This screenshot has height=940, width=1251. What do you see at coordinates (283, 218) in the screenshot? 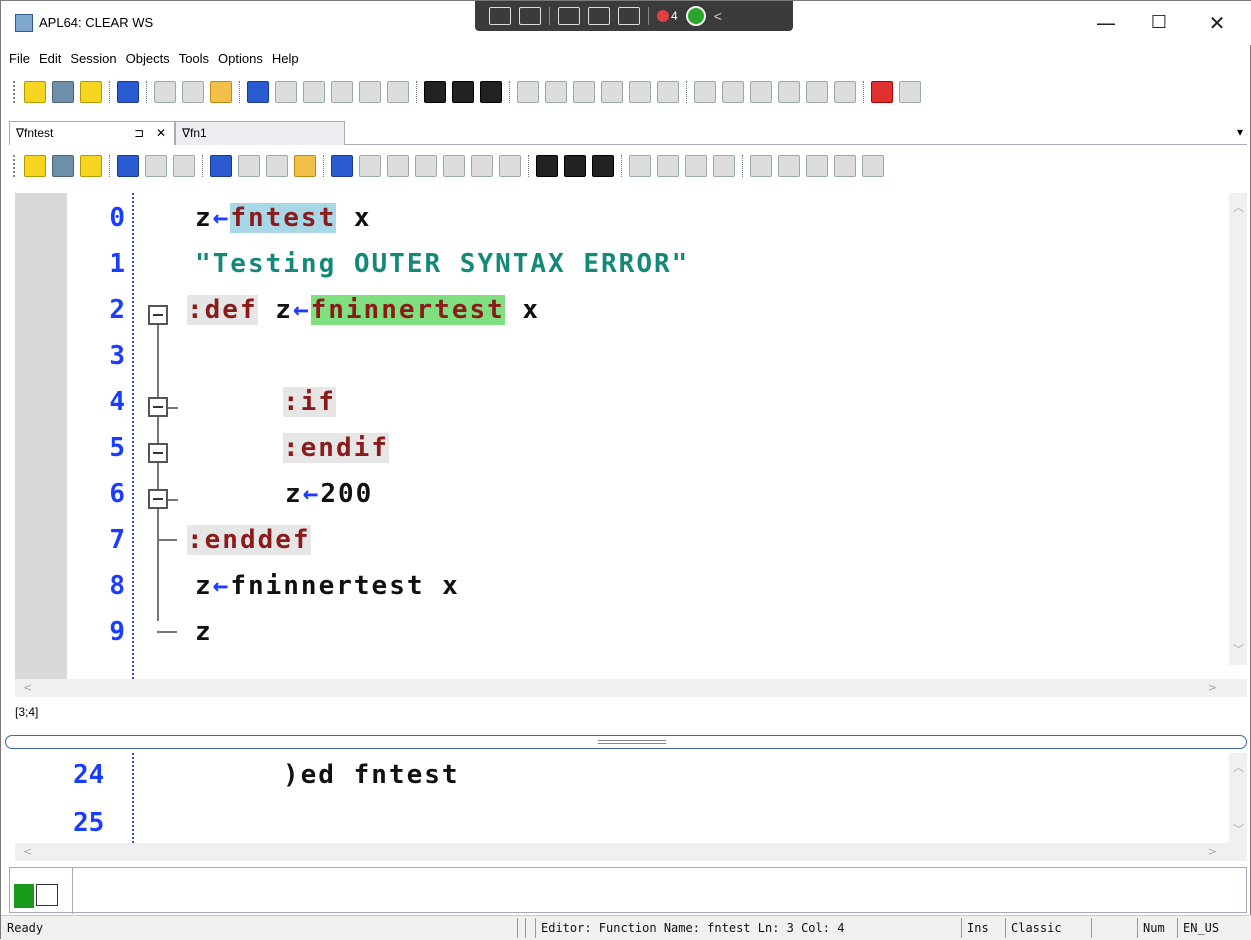
I see `code-line-0: z←fntest x` at bounding box center [283, 218].